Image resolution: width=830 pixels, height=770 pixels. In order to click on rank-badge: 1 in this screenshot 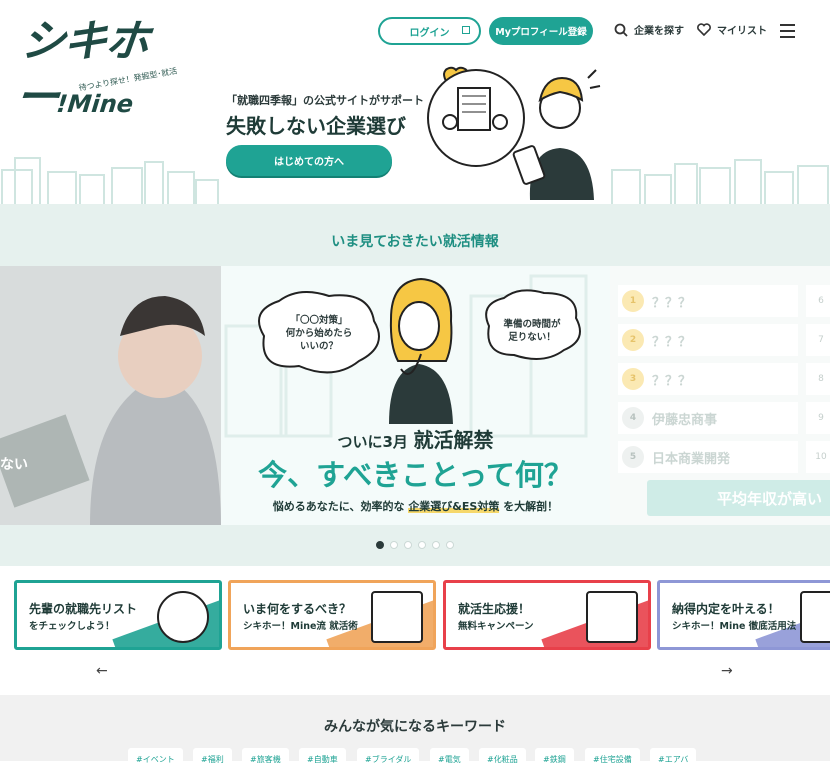, I will do `click(633, 301)`.